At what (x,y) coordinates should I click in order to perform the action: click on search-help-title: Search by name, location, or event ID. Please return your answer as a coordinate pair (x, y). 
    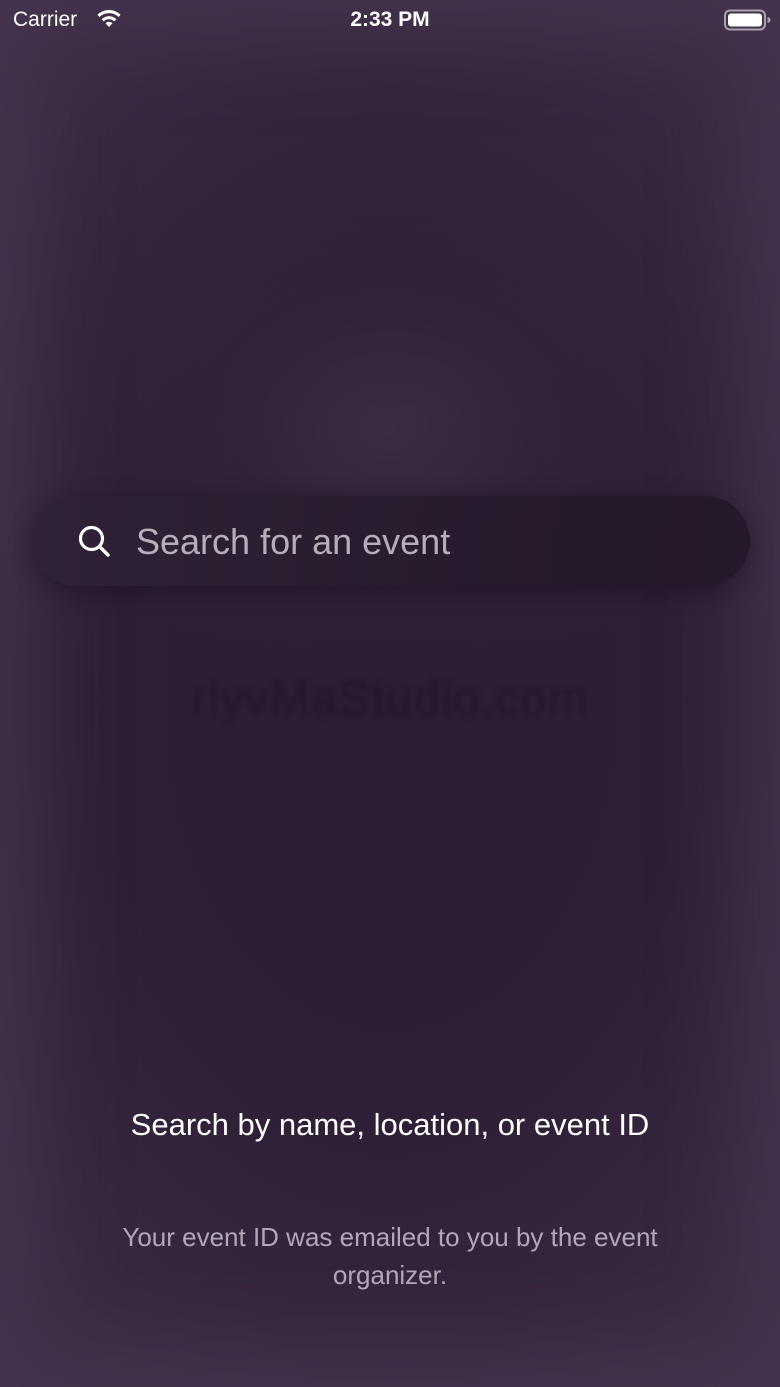
    Looking at the image, I should click on (390, 1124).